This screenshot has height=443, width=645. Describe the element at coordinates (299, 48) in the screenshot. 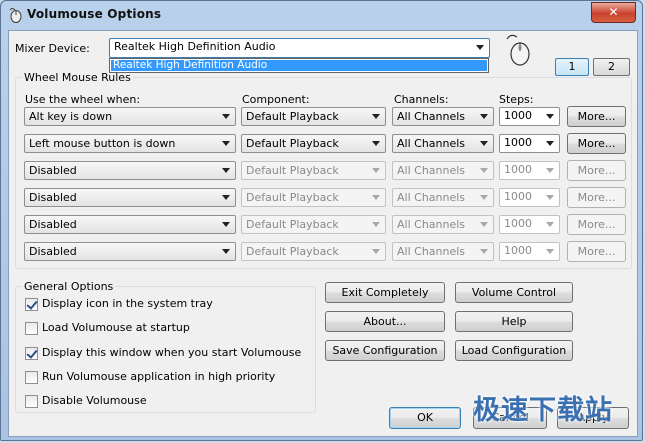

I see `mixer-device-select: Realtek High Definition Audio` at that location.